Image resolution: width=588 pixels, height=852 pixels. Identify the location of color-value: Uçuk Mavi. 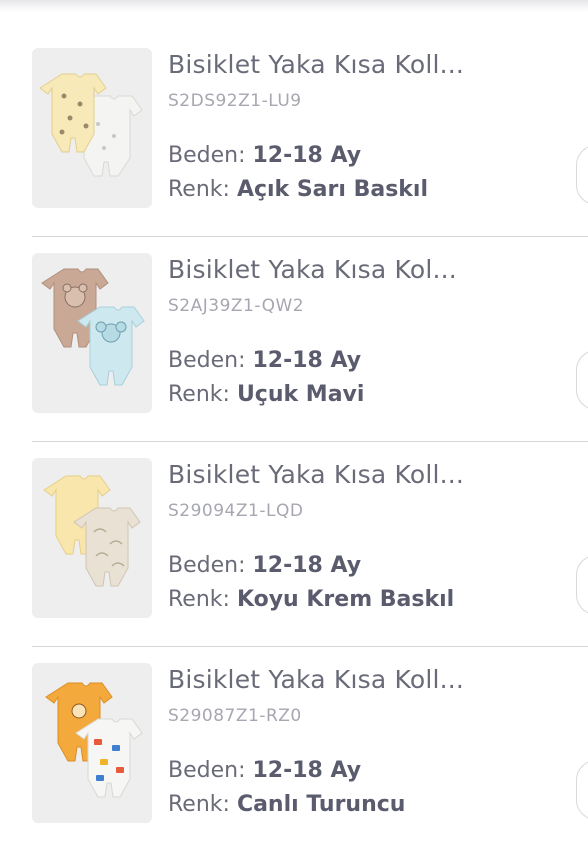
(300, 394).